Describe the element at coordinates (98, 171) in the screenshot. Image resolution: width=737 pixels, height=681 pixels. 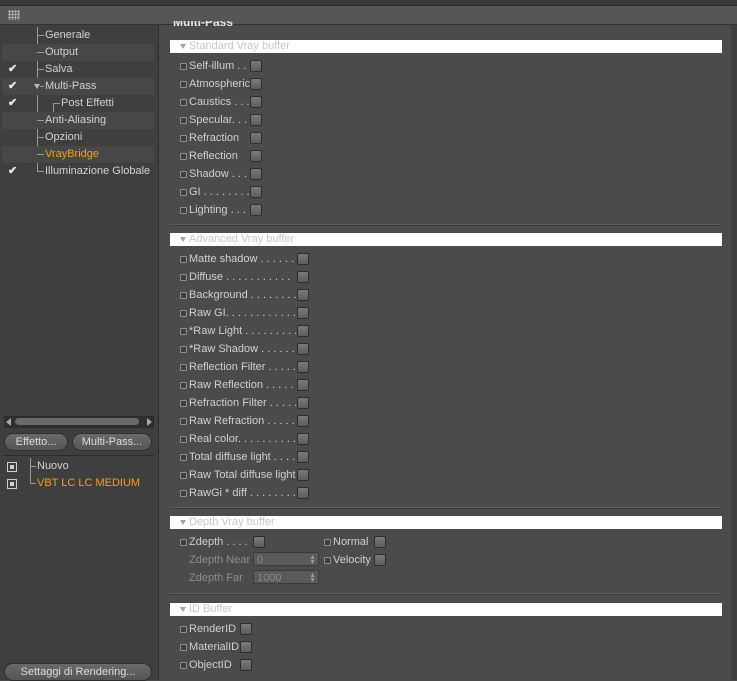
I see `tree-item-label: Illuminazione Globale` at that location.